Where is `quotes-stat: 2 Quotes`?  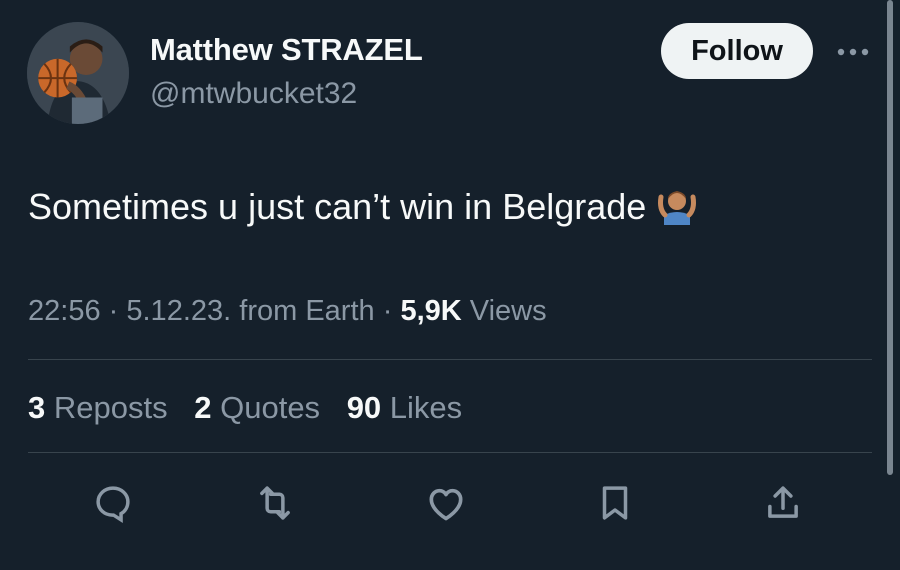 quotes-stat: 2 Quotes is located at coordinates (257, 407).